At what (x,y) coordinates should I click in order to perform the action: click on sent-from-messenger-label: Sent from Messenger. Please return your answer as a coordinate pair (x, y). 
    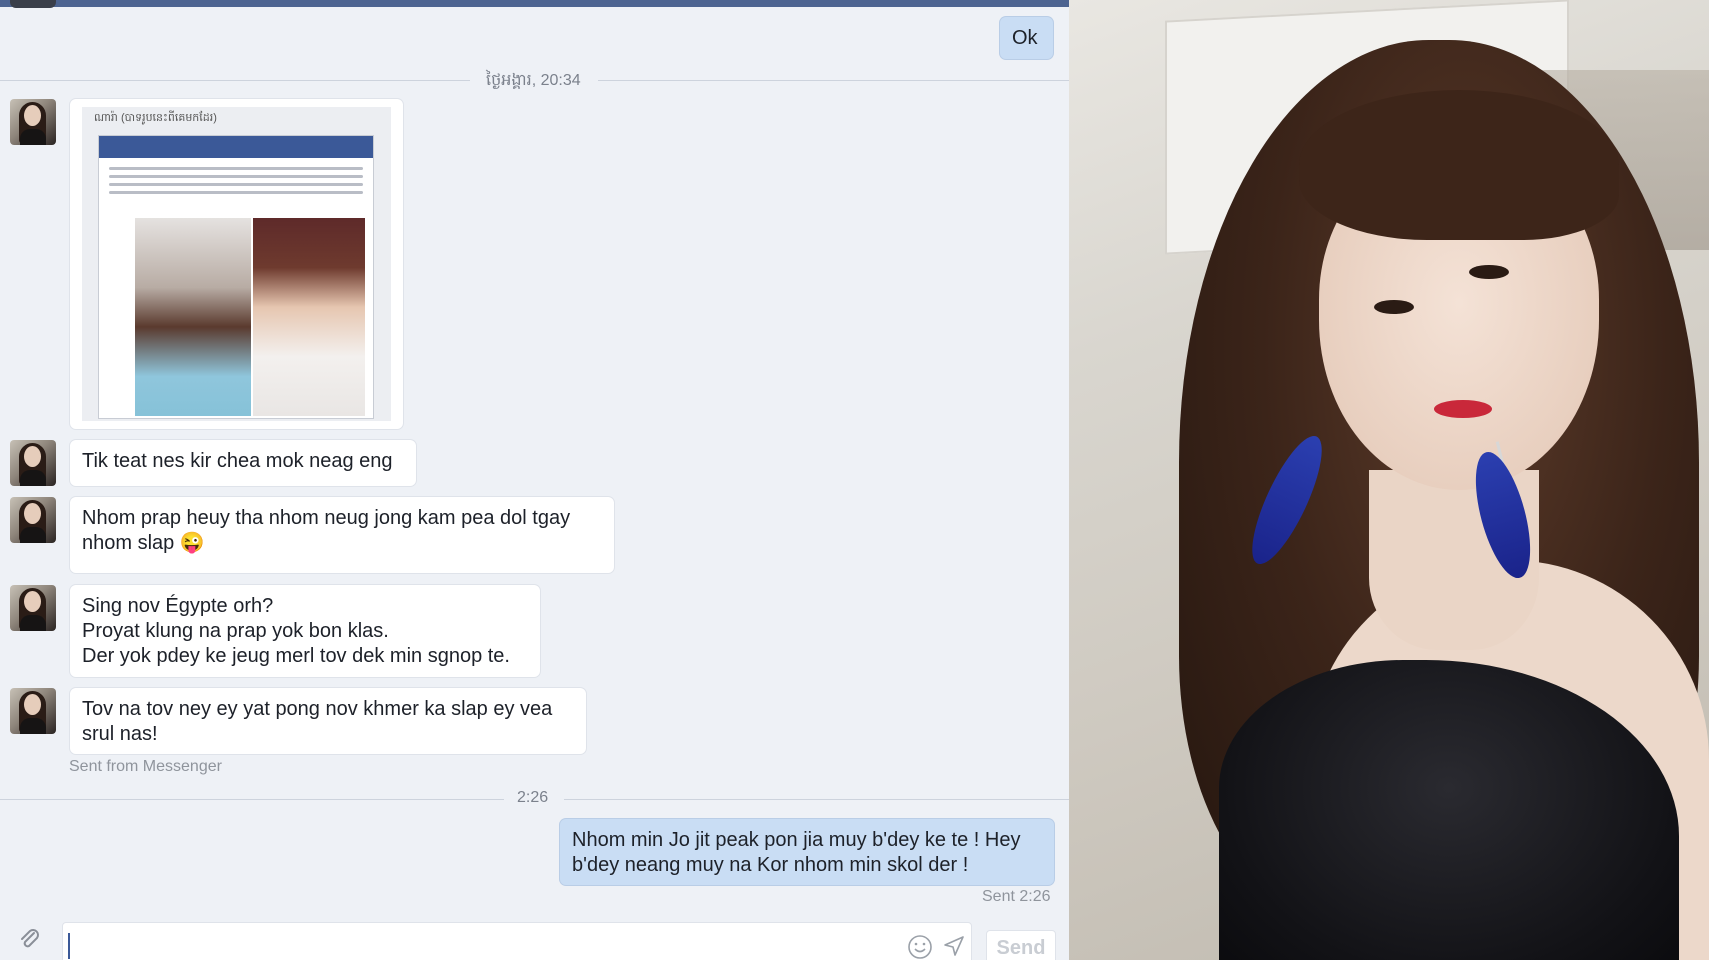
    Looking at the image, I should click on (145, 766).